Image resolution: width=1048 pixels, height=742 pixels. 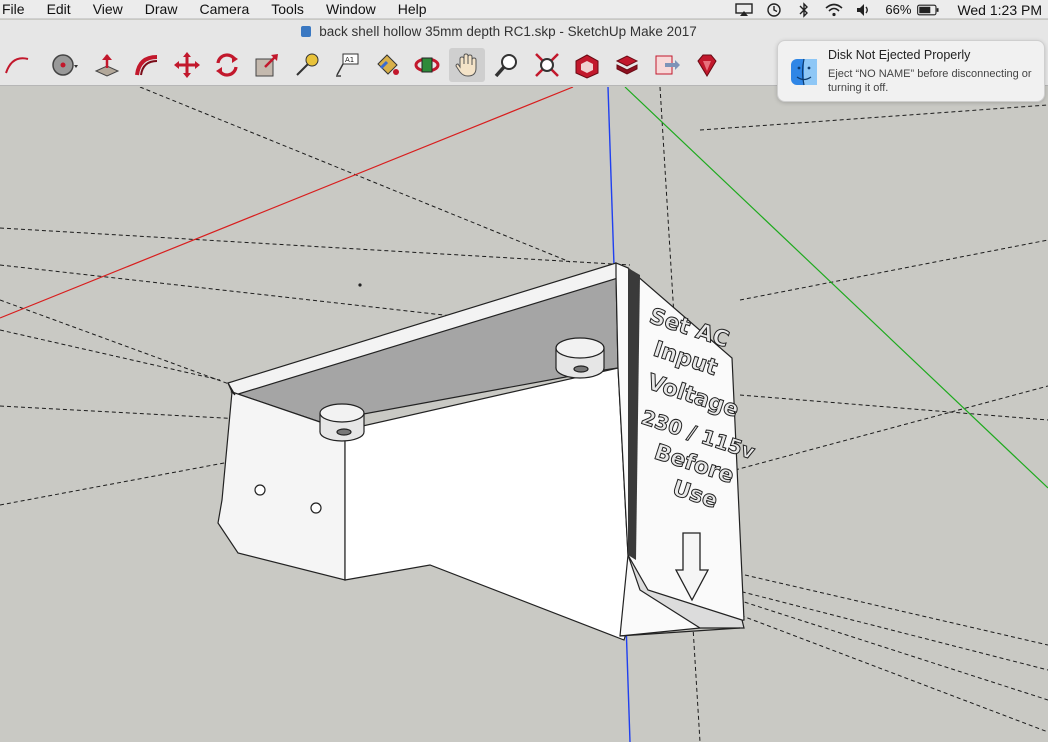 I want to click on standoff-right, so click(x=580, y=358).